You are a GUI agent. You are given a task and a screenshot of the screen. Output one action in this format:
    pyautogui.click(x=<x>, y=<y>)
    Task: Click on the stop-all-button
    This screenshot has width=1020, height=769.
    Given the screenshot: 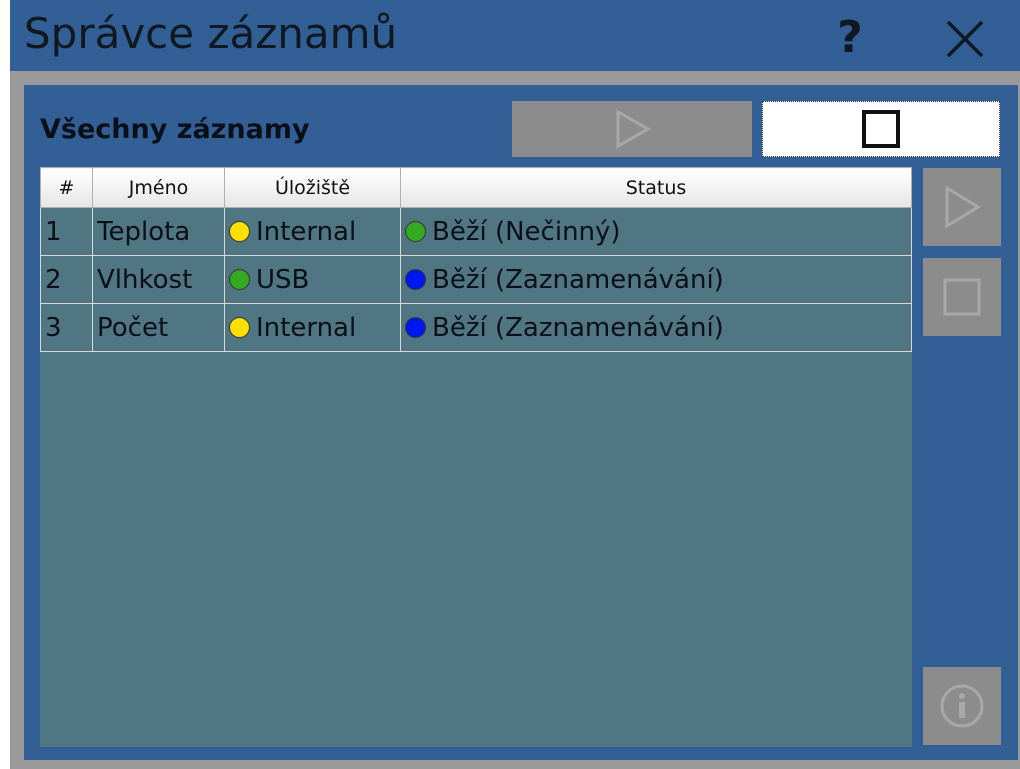 What is the action you would take?
    pyautogui.click(x=881, y=129)
    